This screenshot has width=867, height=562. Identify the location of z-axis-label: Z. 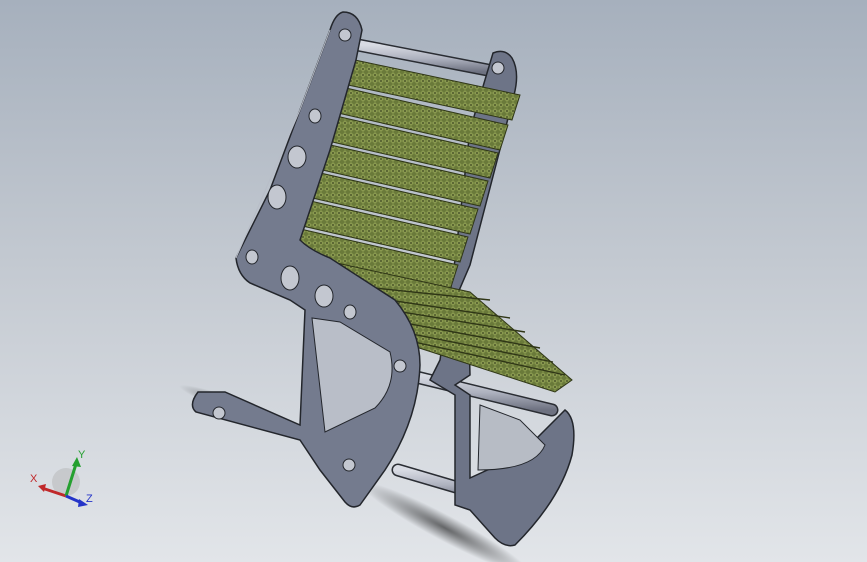
(89, 499).